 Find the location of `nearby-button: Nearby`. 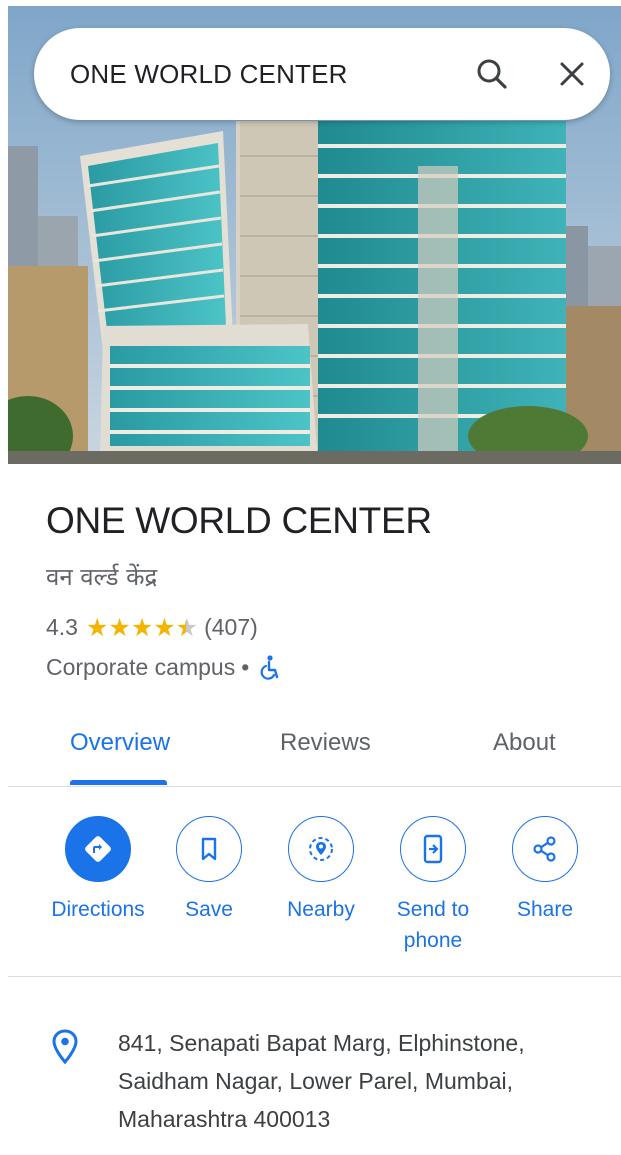

nearby-button: Nearby is located at coordinates (321, 870).